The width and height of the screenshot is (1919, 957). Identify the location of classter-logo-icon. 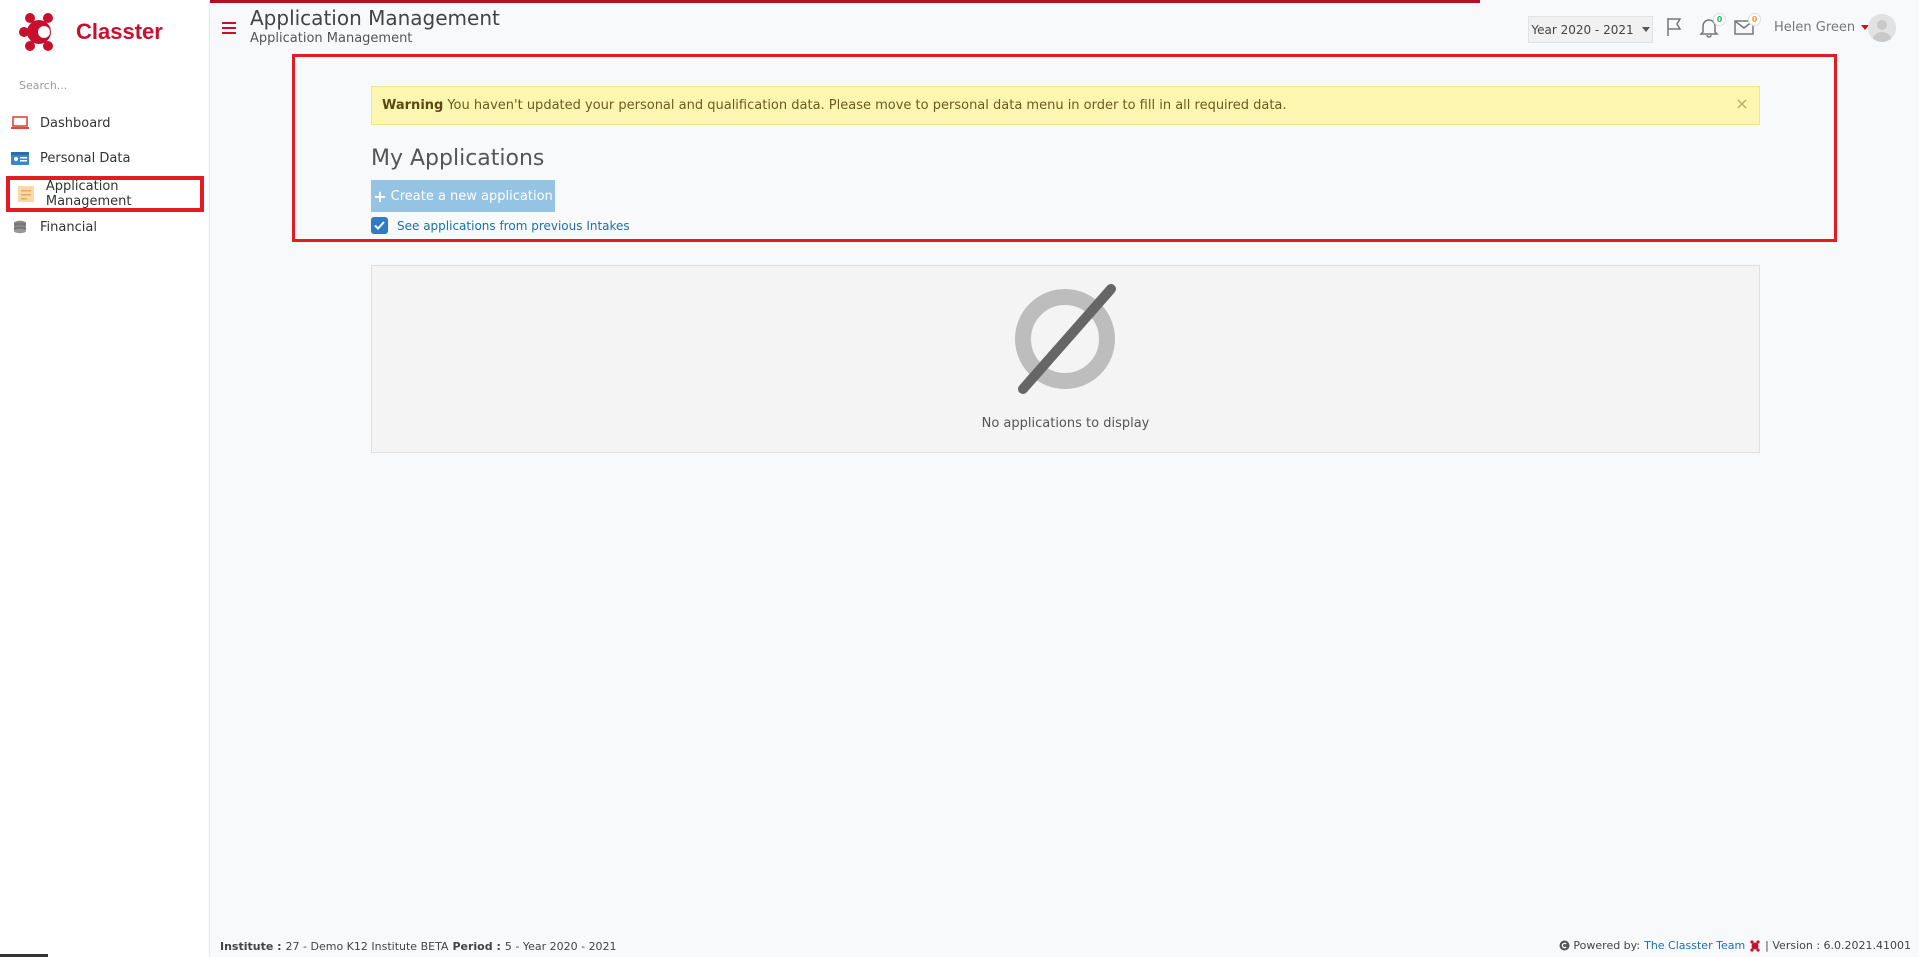
(36, 32).